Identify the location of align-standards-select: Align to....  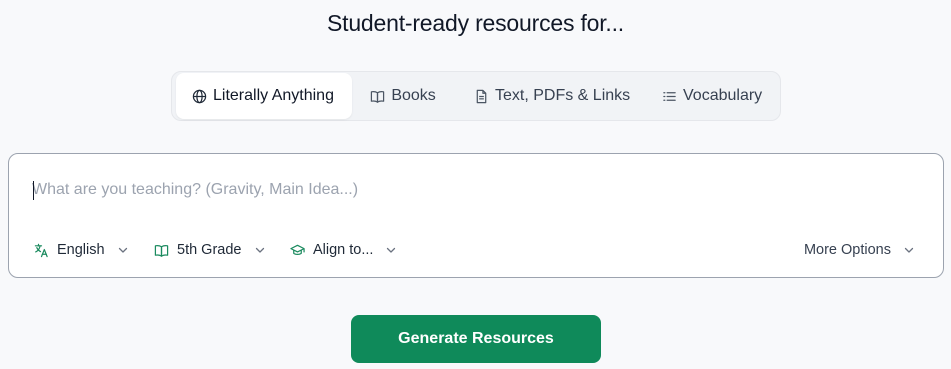
(343, 250).